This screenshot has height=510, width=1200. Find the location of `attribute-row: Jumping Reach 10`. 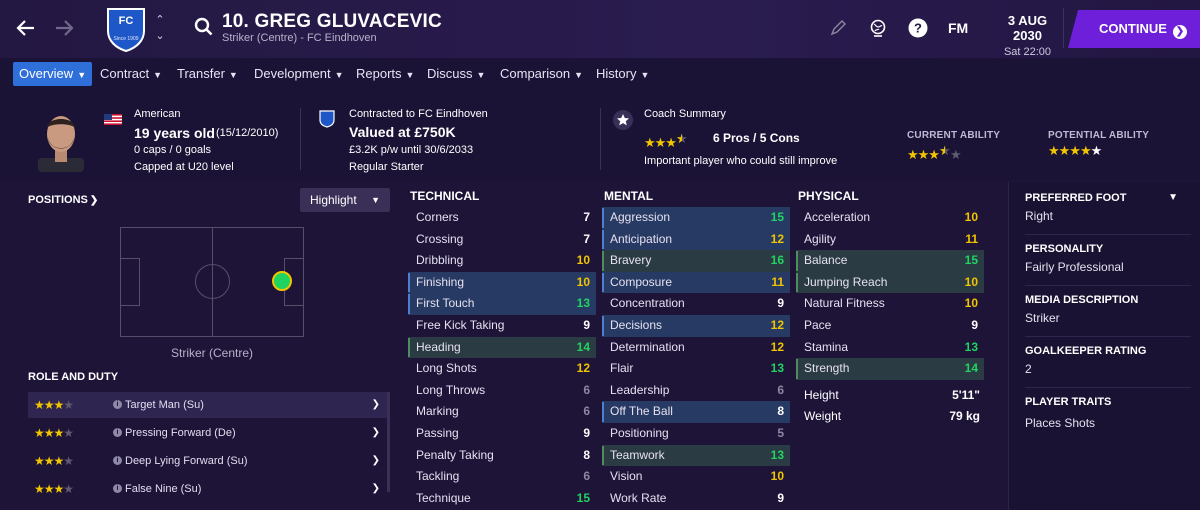

attribute-row: Jumping Reach 10 is located at coordinates (890, 282).